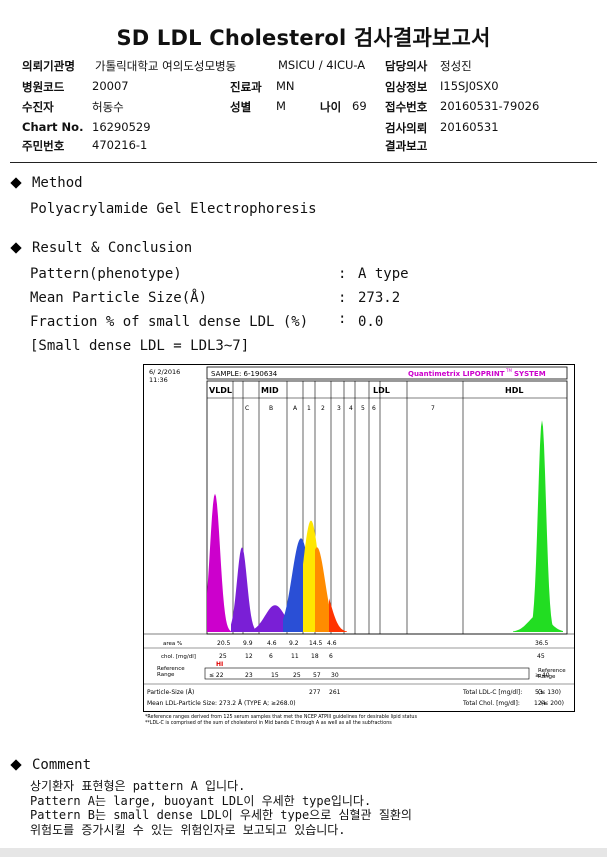 The width and height of the screenshot is (607, 857). Describe the element at coordinates (374, 408) in the screenshot. I see `band-label: 6` at that location.